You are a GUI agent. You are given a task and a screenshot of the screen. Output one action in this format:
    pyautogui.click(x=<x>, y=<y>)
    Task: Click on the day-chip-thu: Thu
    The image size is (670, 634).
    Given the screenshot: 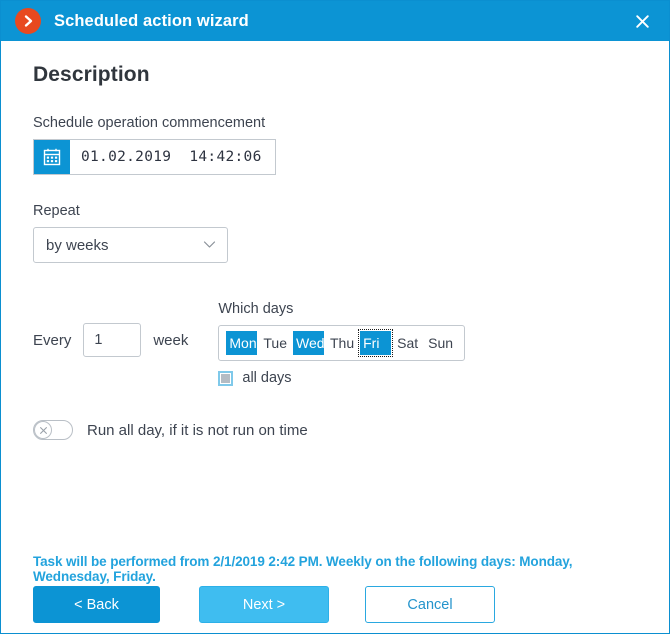 What is the action you would take?
    pyautogui.click(x=342, y=343)
    